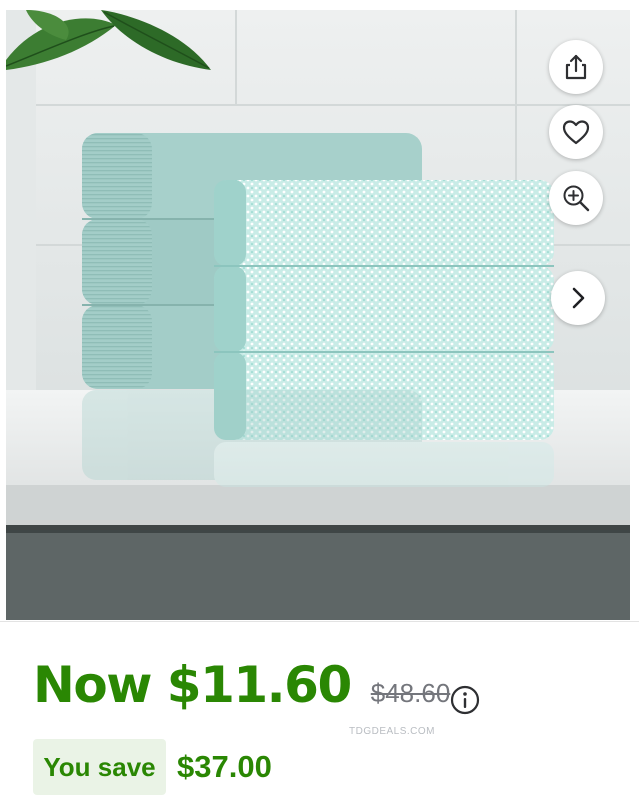 The height and width of the screenshot is (801, 639). I want to click on info-icon, so click(465, 700).